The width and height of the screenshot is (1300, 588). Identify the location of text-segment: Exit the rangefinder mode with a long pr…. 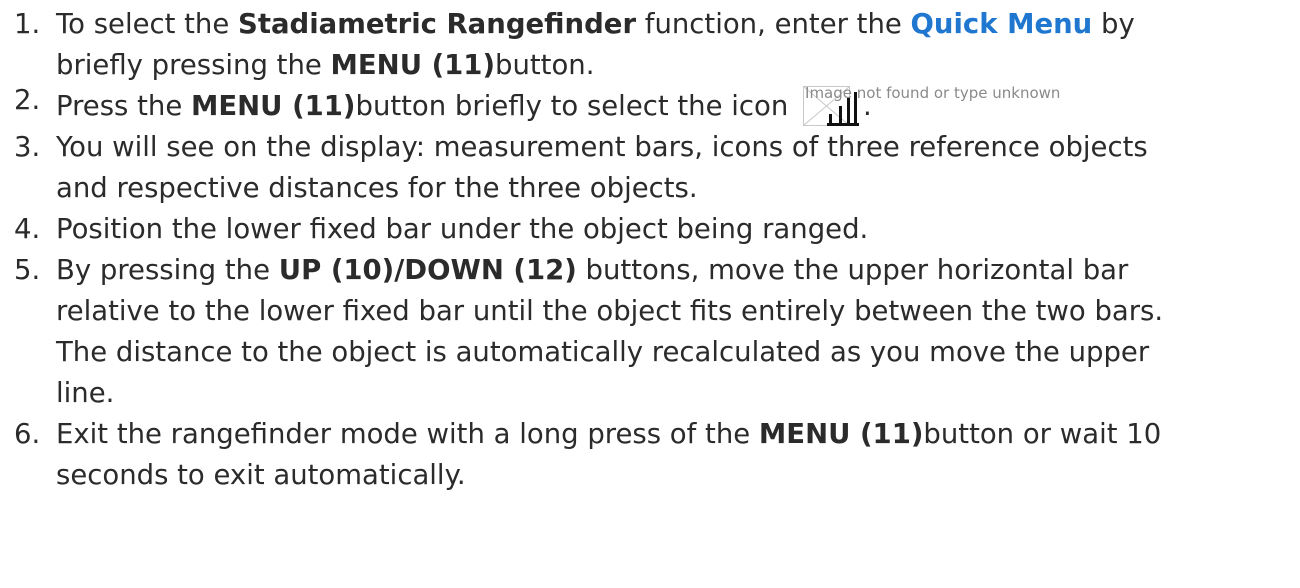
(407, 434).